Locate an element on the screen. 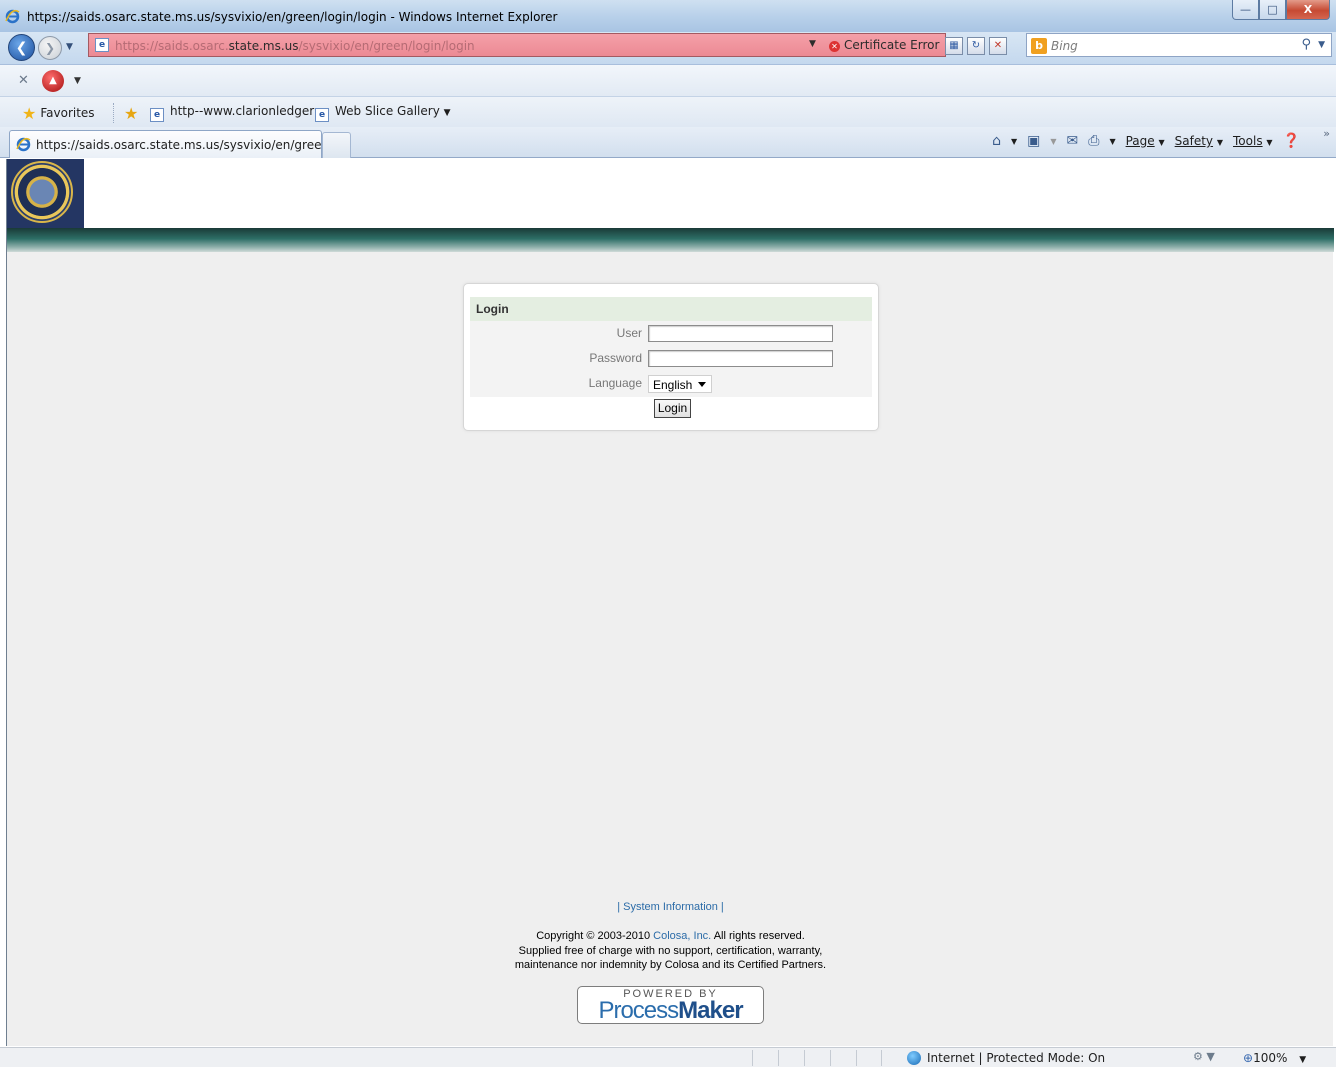 Image resolution: width=1336 pixels, height=1067 pixels. minimize-icon: — is located at coordinates (1245, 9).